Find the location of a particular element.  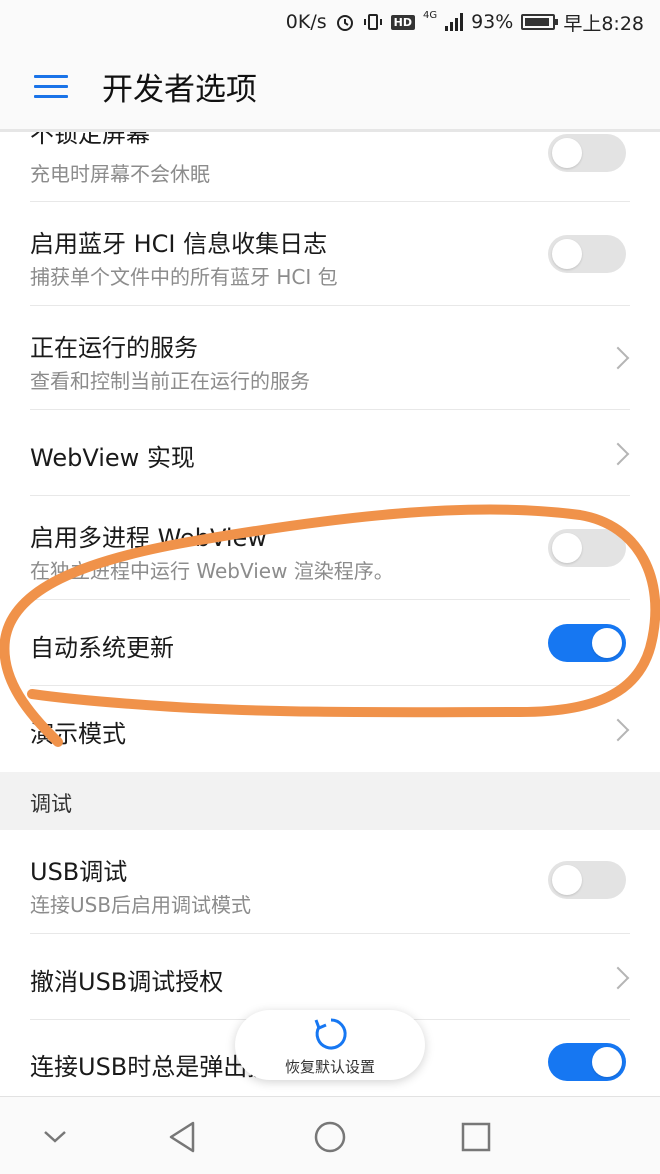

auto-system-update-toggle is located at coordinates (587, 643).